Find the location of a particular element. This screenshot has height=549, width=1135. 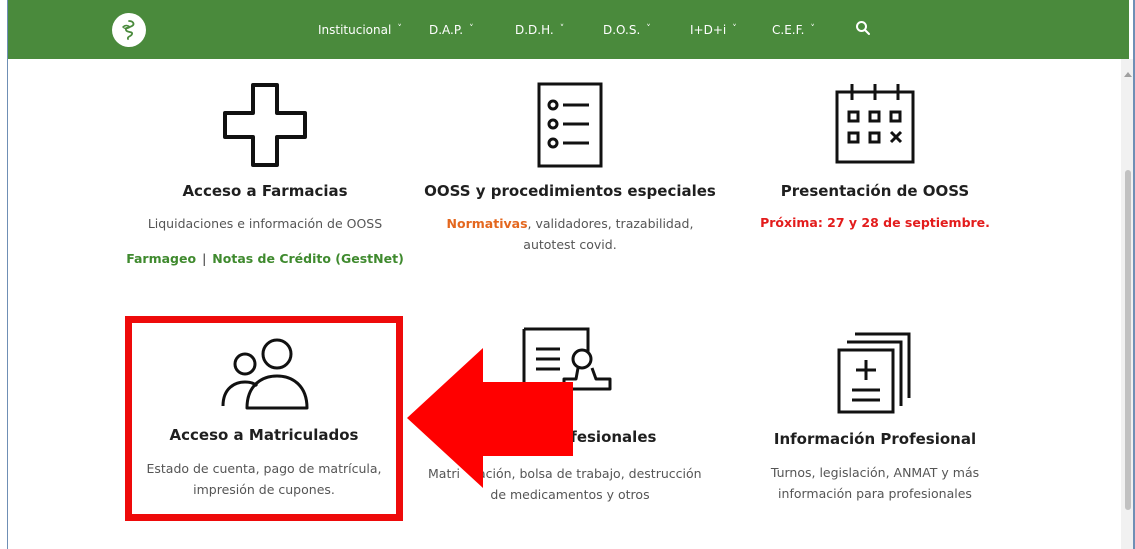

description-text: autotest covid. is located at coordinates (570, 244).